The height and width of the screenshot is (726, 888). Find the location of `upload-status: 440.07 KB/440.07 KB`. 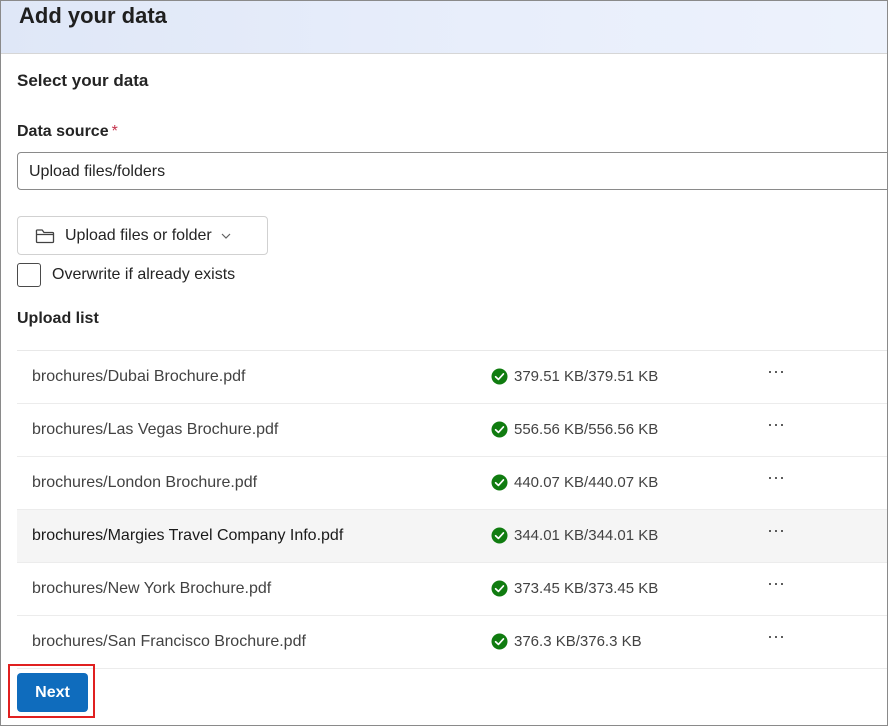

upload-status: 440.07 KB/440.07 KB is located at coordinates (574, 482).